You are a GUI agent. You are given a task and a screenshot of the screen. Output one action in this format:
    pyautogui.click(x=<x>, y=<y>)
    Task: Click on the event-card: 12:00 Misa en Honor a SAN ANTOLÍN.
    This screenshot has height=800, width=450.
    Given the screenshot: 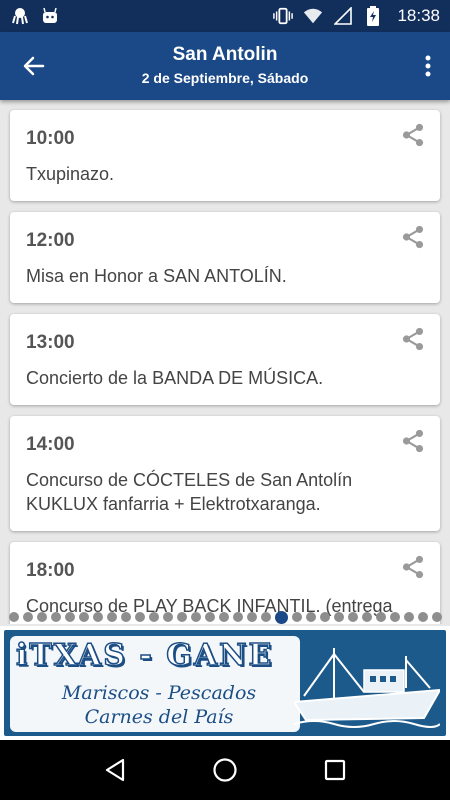 What is the action you would take?
    pyautogui.click(x=225, y=257)
    